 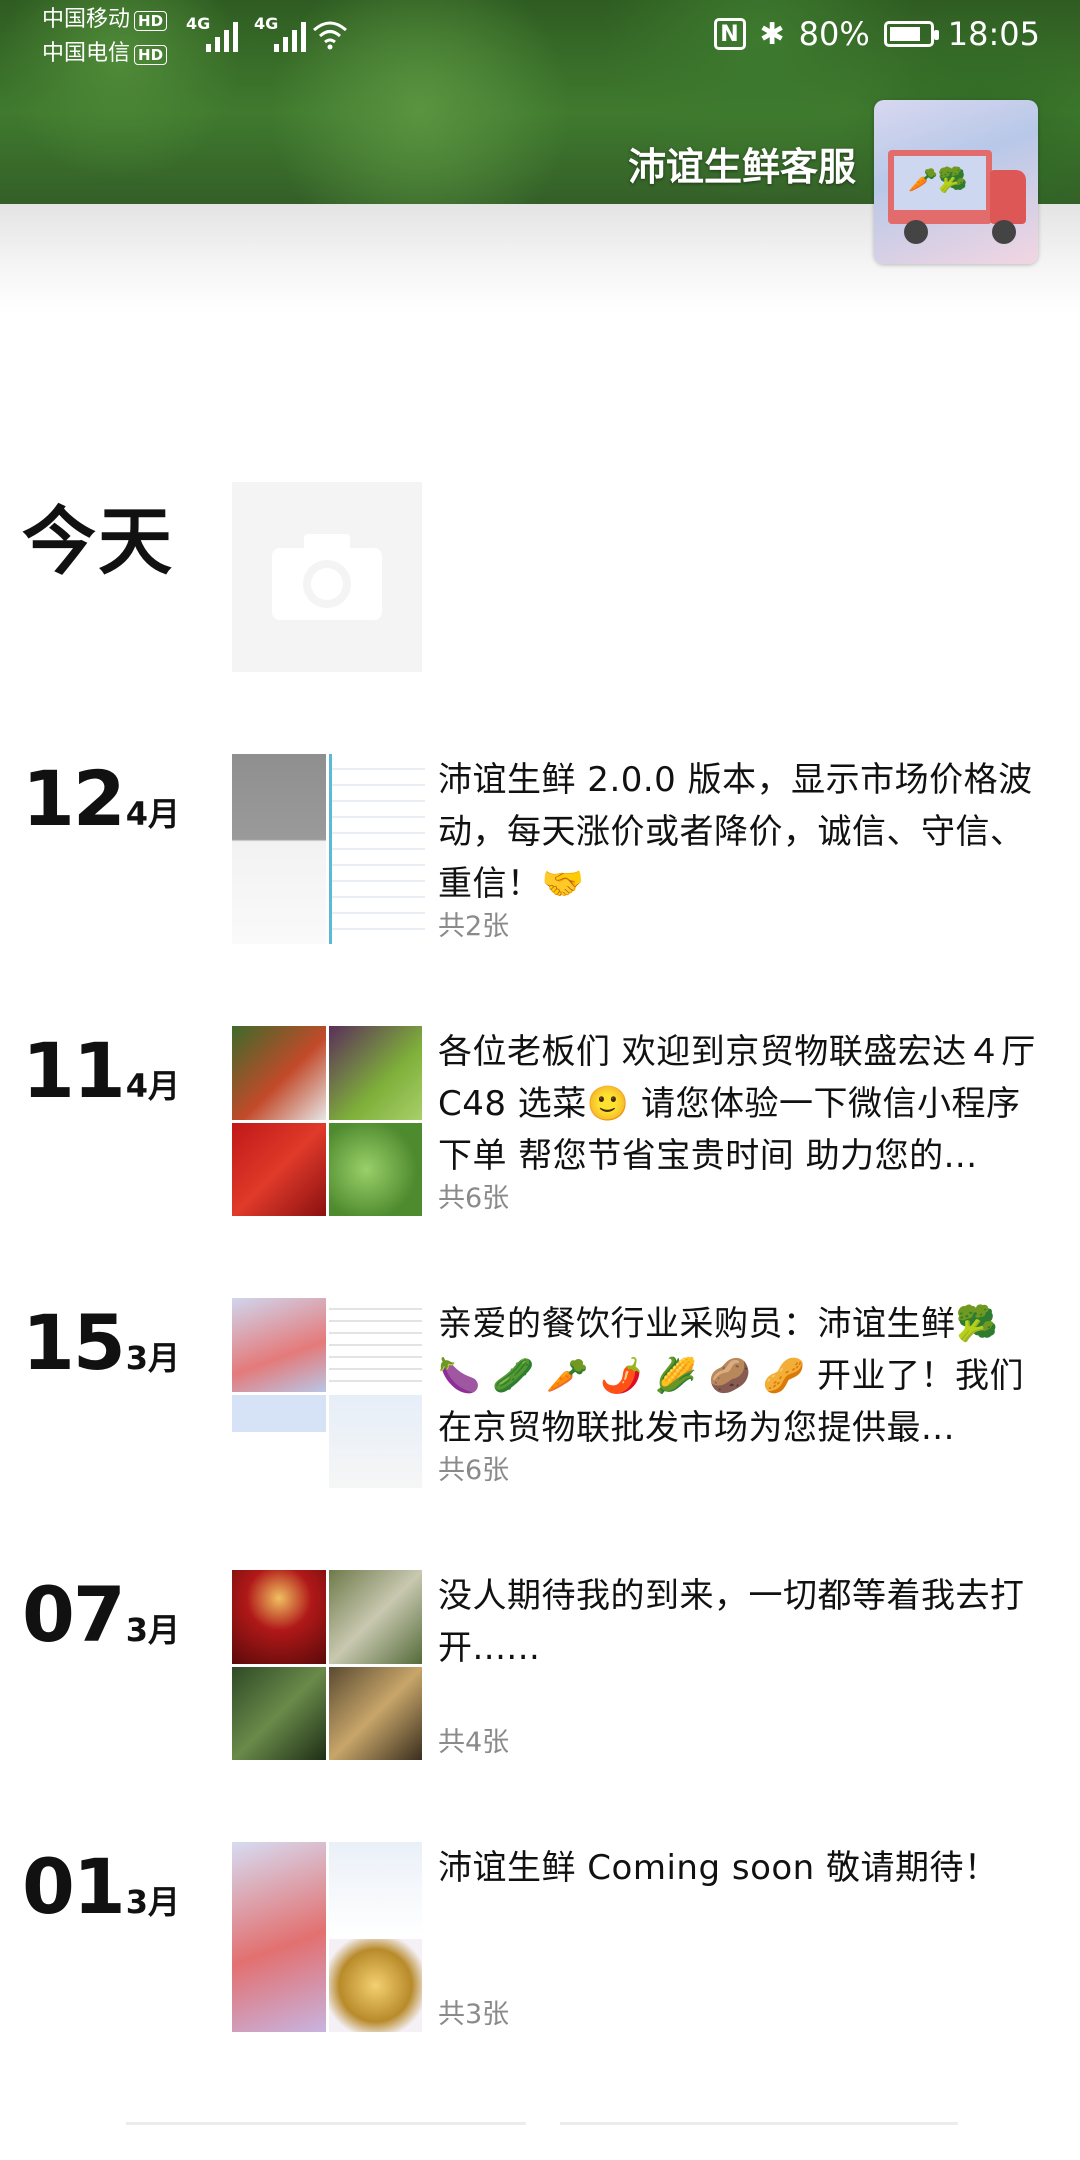 What do you see at coordinates (474, 2014) in the screenshot?
I see `post-image-count: 共3张` at bounding box center [474, 2014].